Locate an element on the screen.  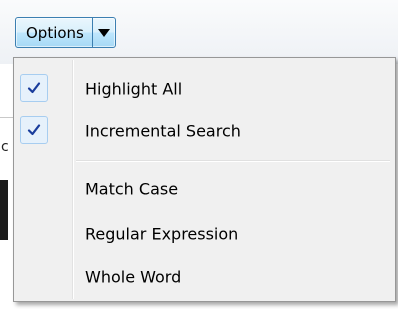
menu-item-incremental-search: Incremental Search is located at coordinates (204, 131).